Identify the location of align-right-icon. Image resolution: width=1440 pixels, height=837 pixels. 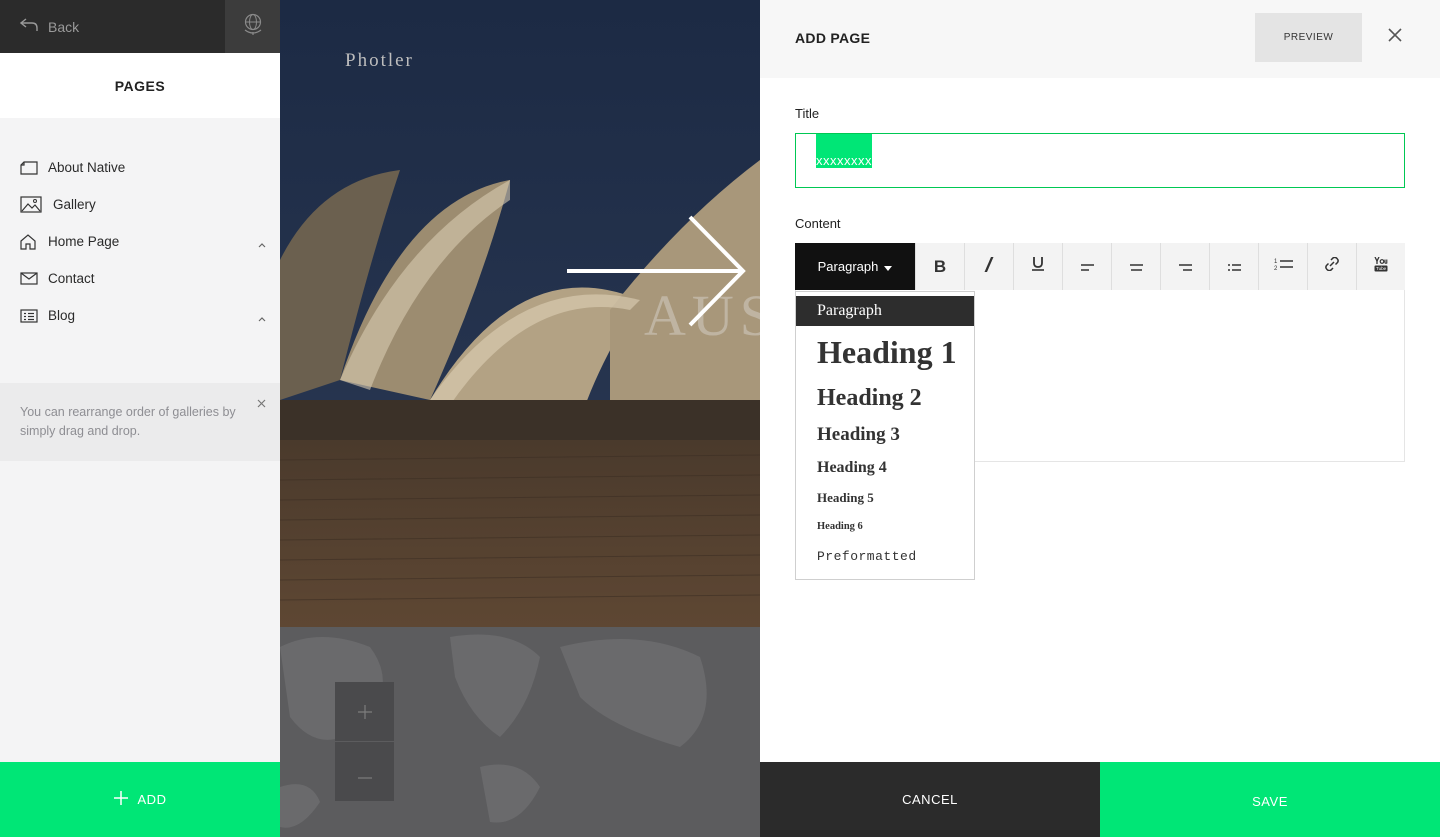
(1185, 267).